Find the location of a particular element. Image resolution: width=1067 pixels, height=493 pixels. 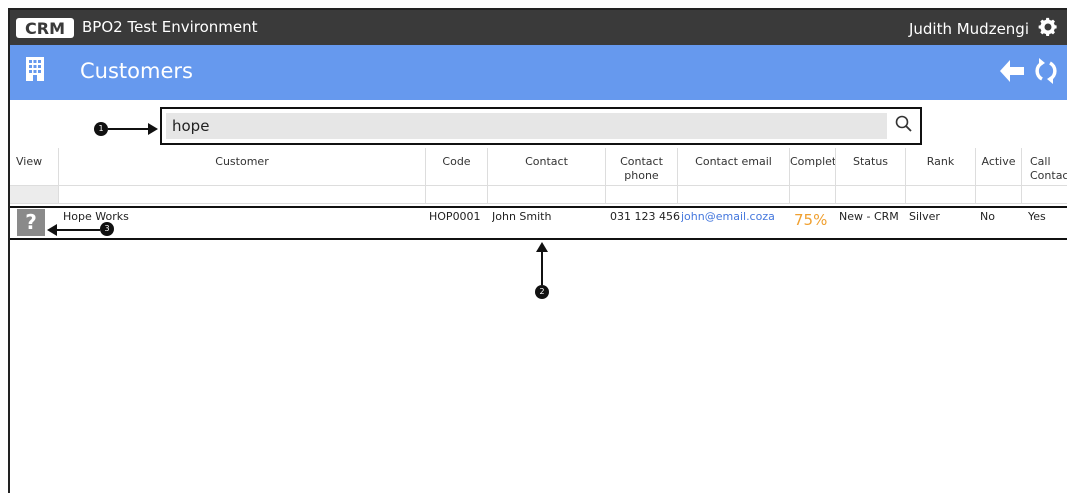

page-title: Customers is located at coordinates (136, 71).